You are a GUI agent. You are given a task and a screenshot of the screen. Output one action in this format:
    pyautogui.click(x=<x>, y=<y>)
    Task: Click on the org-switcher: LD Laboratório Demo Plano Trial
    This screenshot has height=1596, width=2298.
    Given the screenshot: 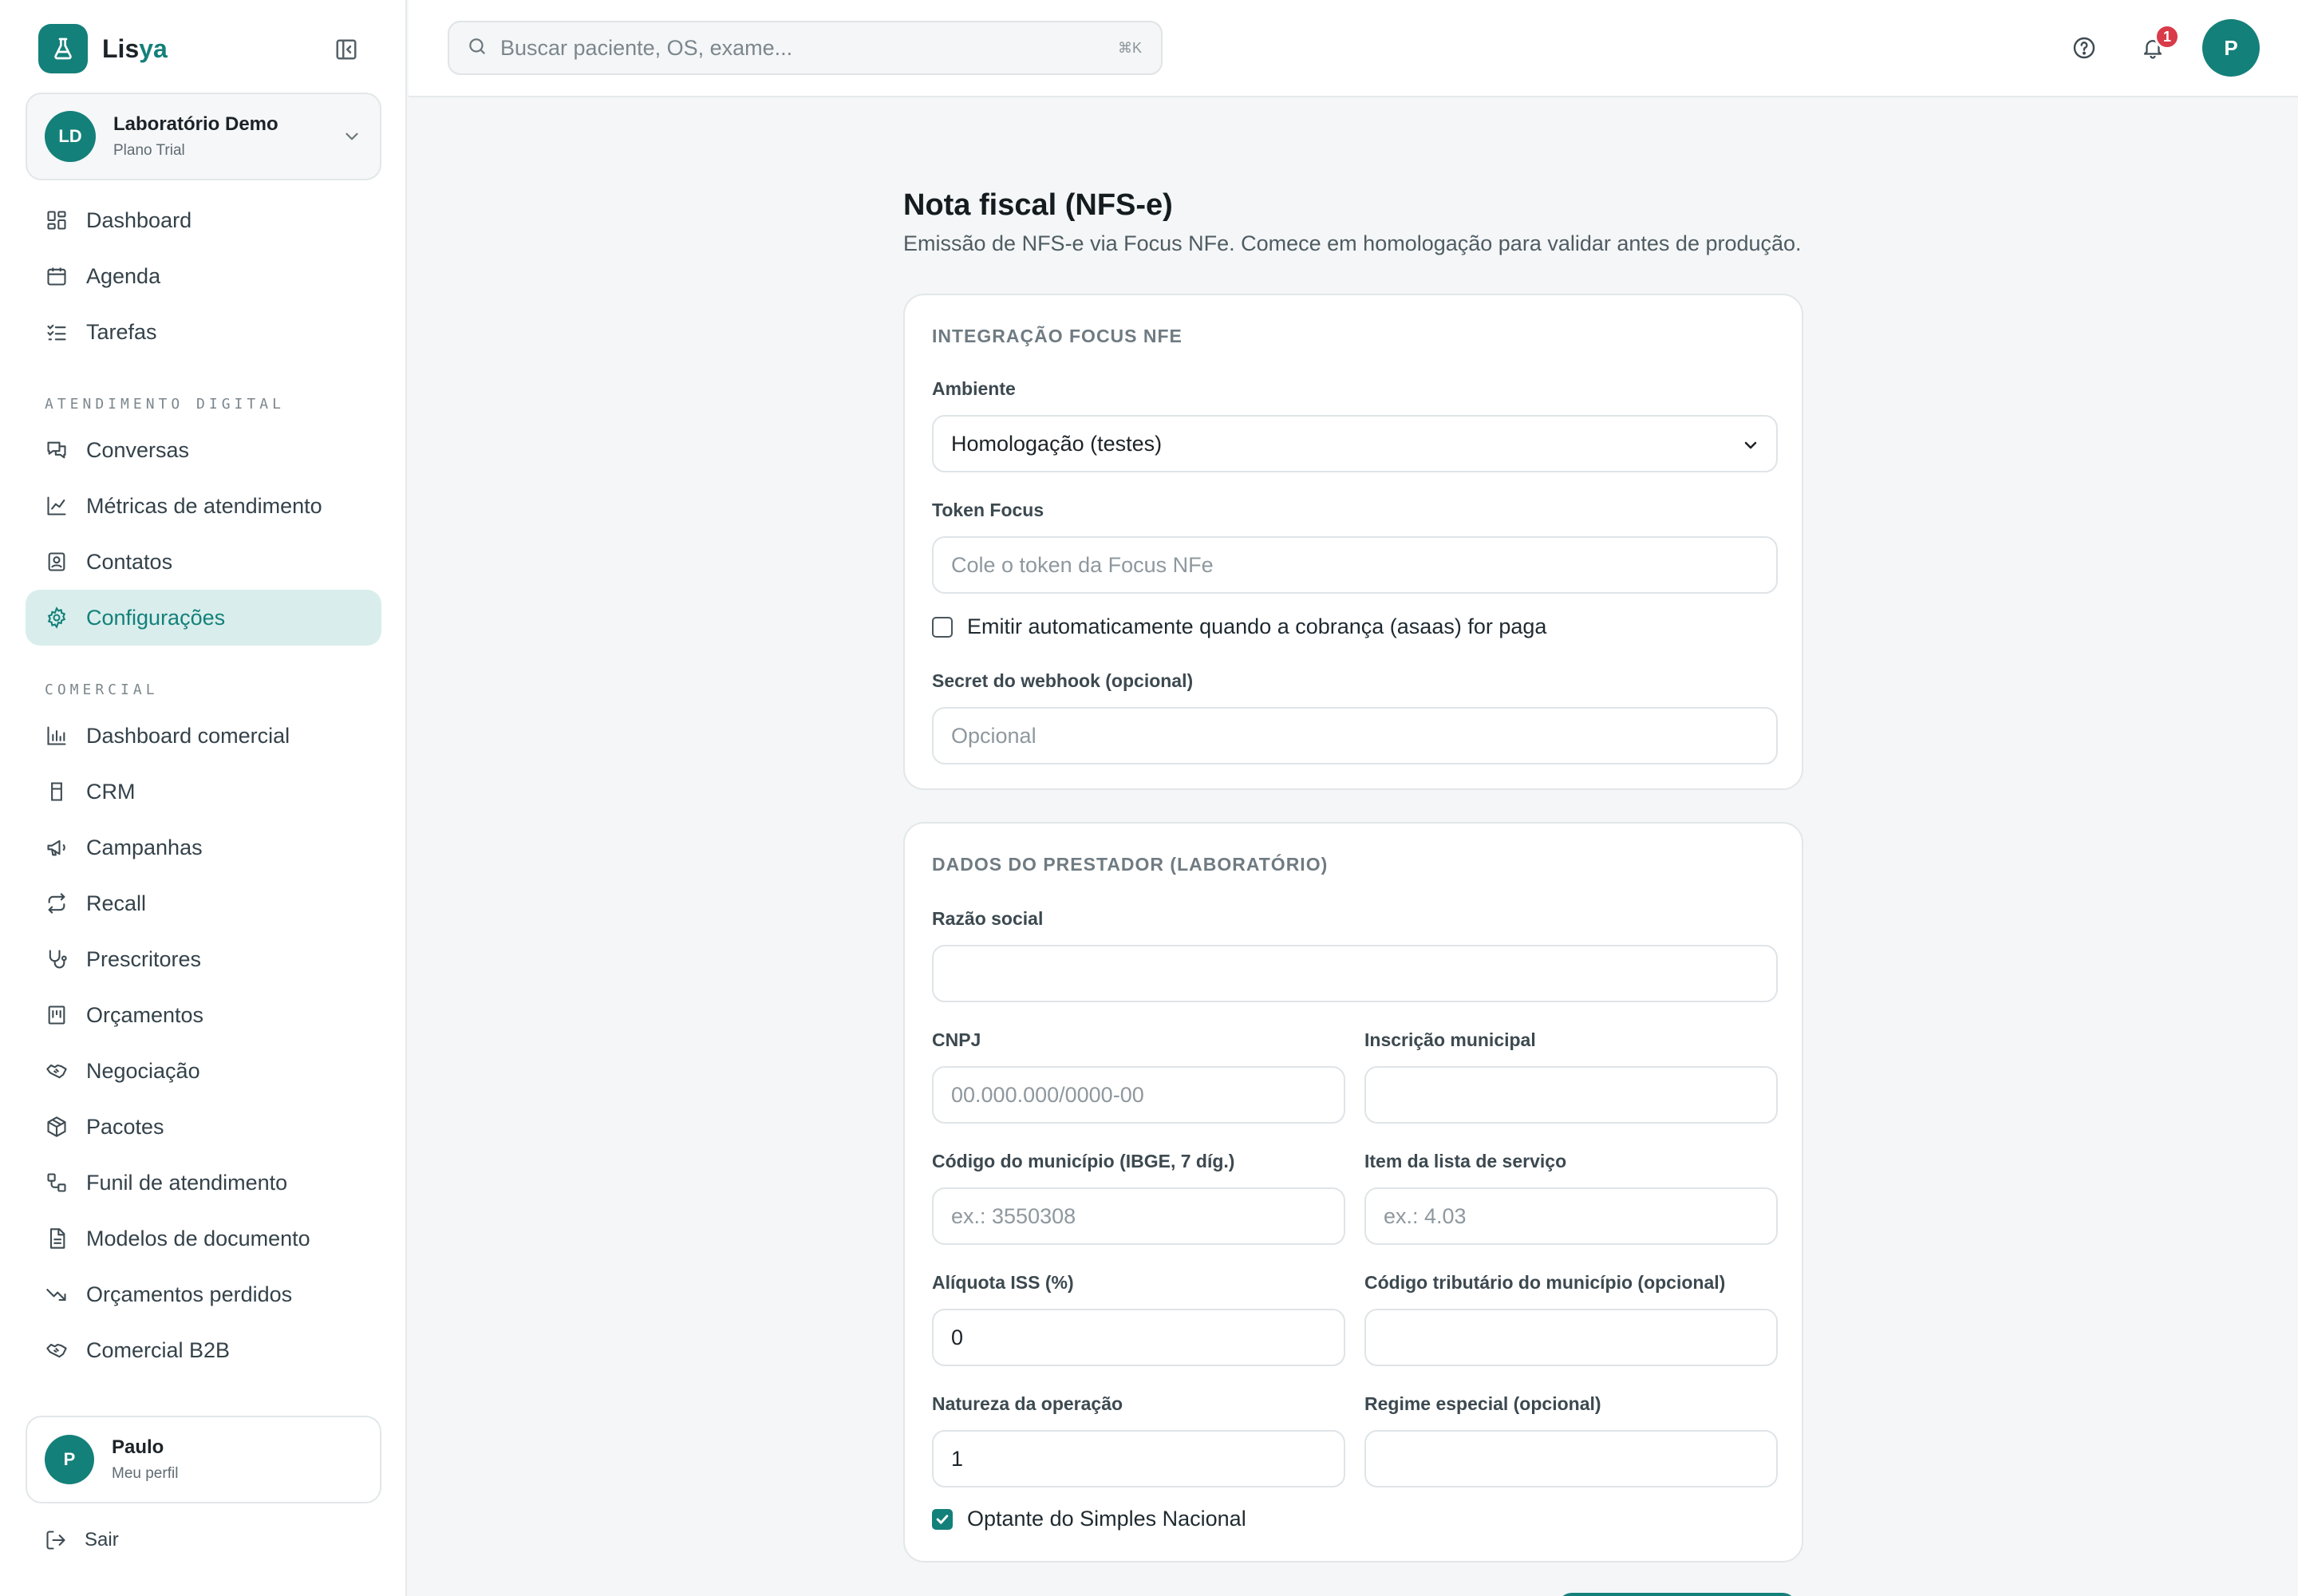 What is the action you would take?
    pyautogui.click(x=204, y=136)
    